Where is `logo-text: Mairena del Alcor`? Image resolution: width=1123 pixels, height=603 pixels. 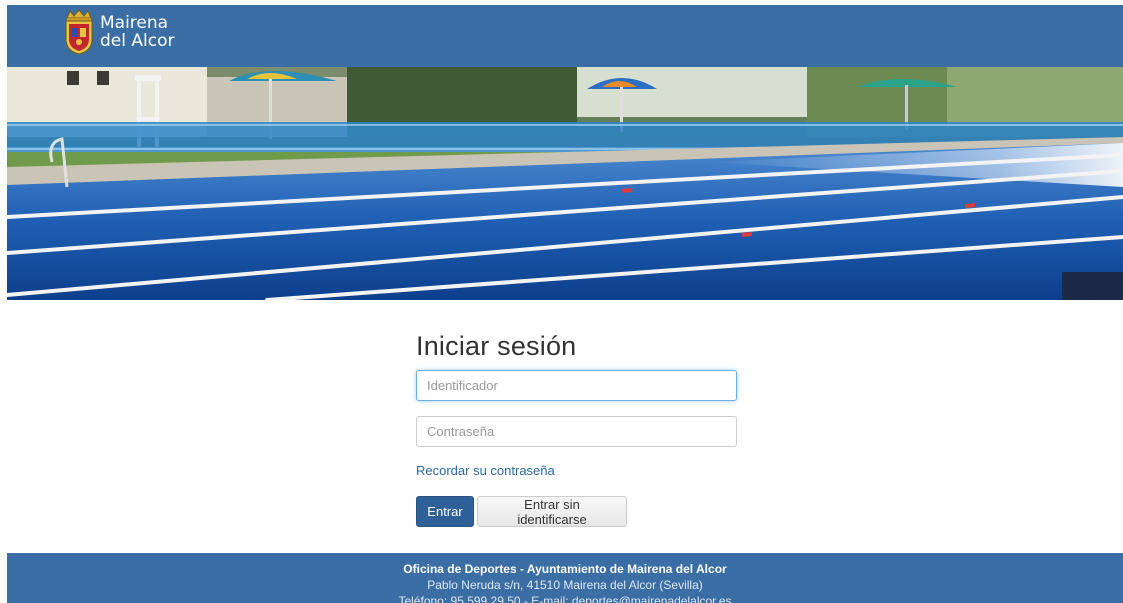 logo-text: Mairena del Alcor is located at coordinates (137, 32).